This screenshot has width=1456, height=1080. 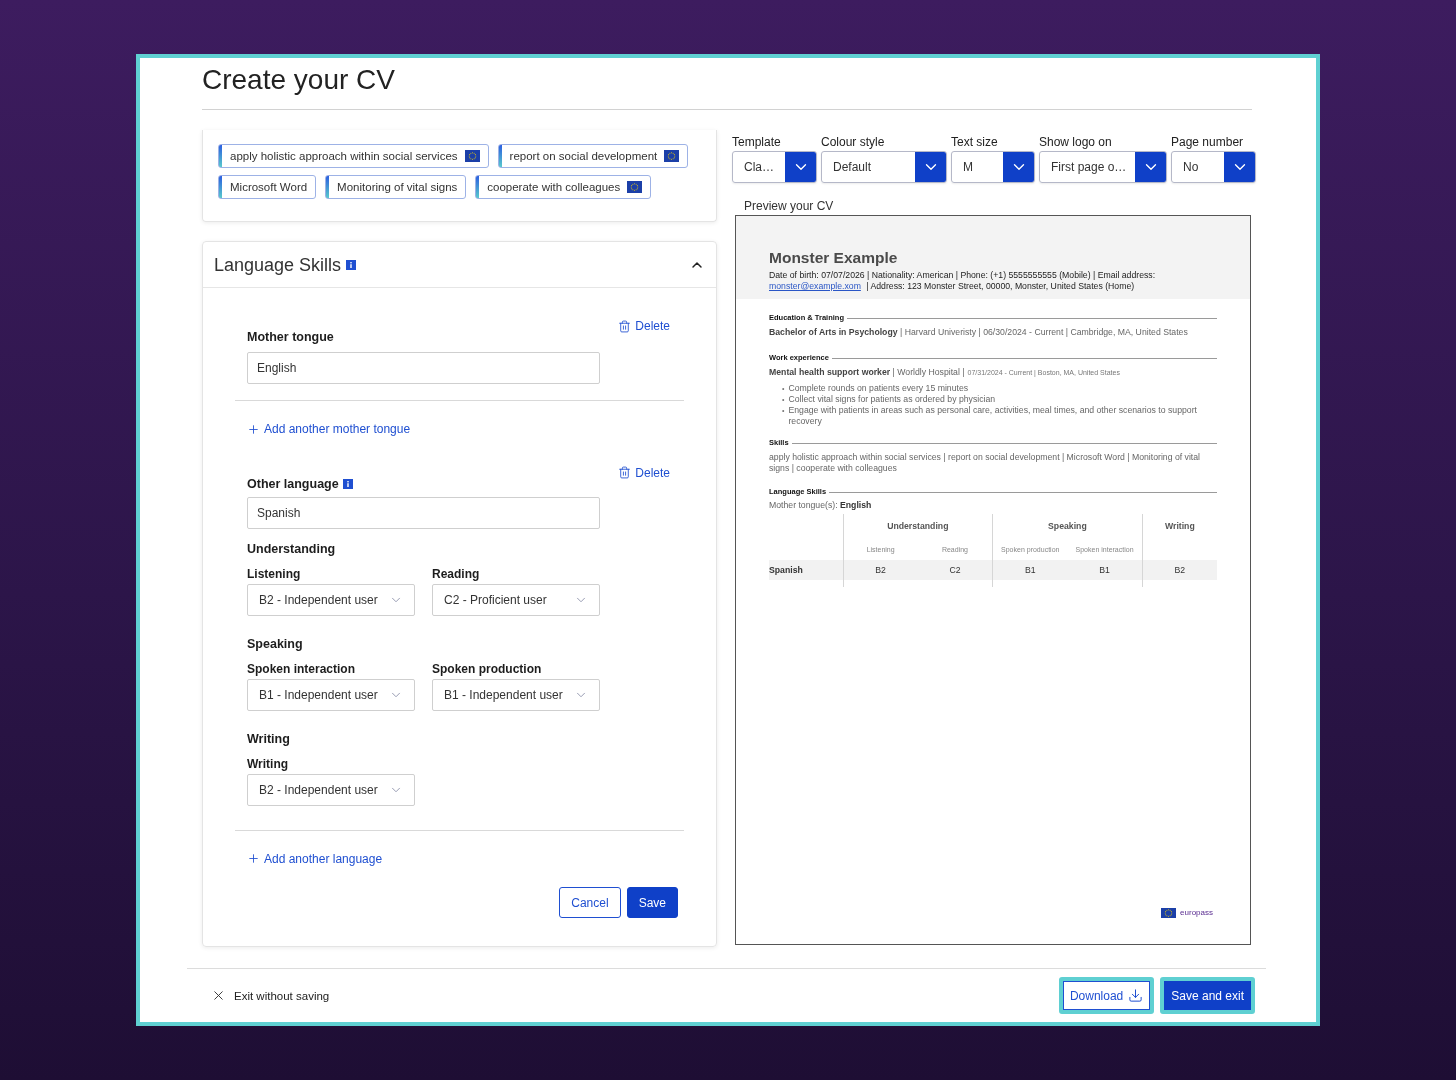 I want to click on skill-tag: cooperate with colleagues, so click(x=563, y=187).